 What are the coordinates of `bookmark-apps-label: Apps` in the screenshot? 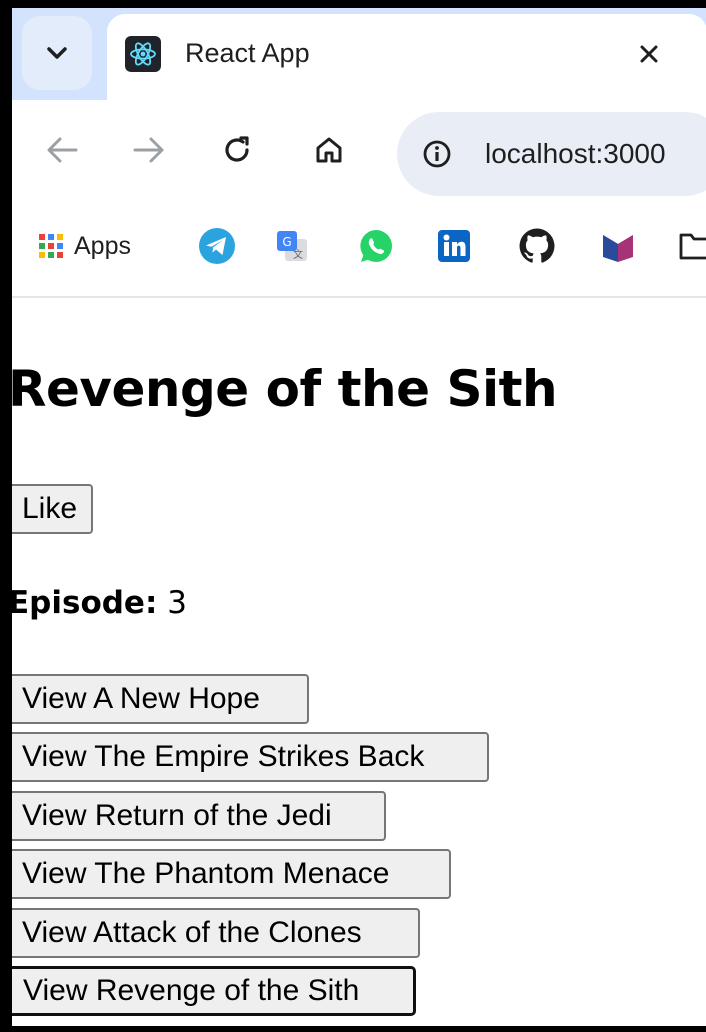 It's located at (102, 245).